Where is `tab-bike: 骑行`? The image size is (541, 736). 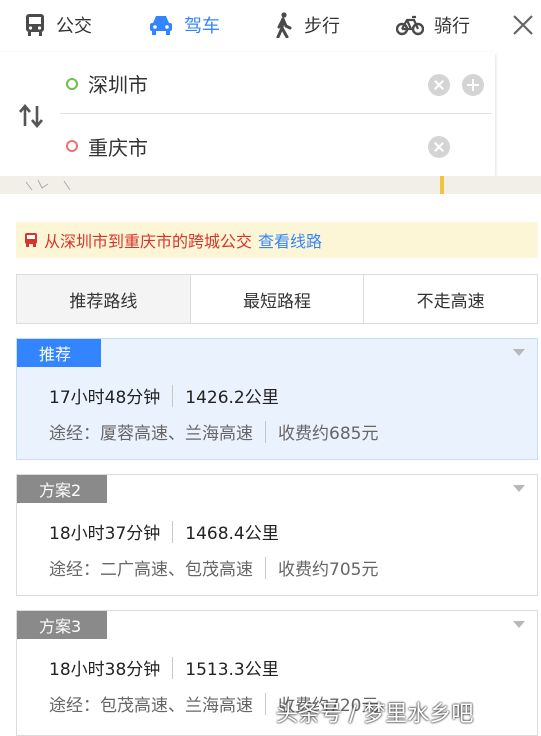 tab-bike: 骑行 is located at coordinates (433, 25).